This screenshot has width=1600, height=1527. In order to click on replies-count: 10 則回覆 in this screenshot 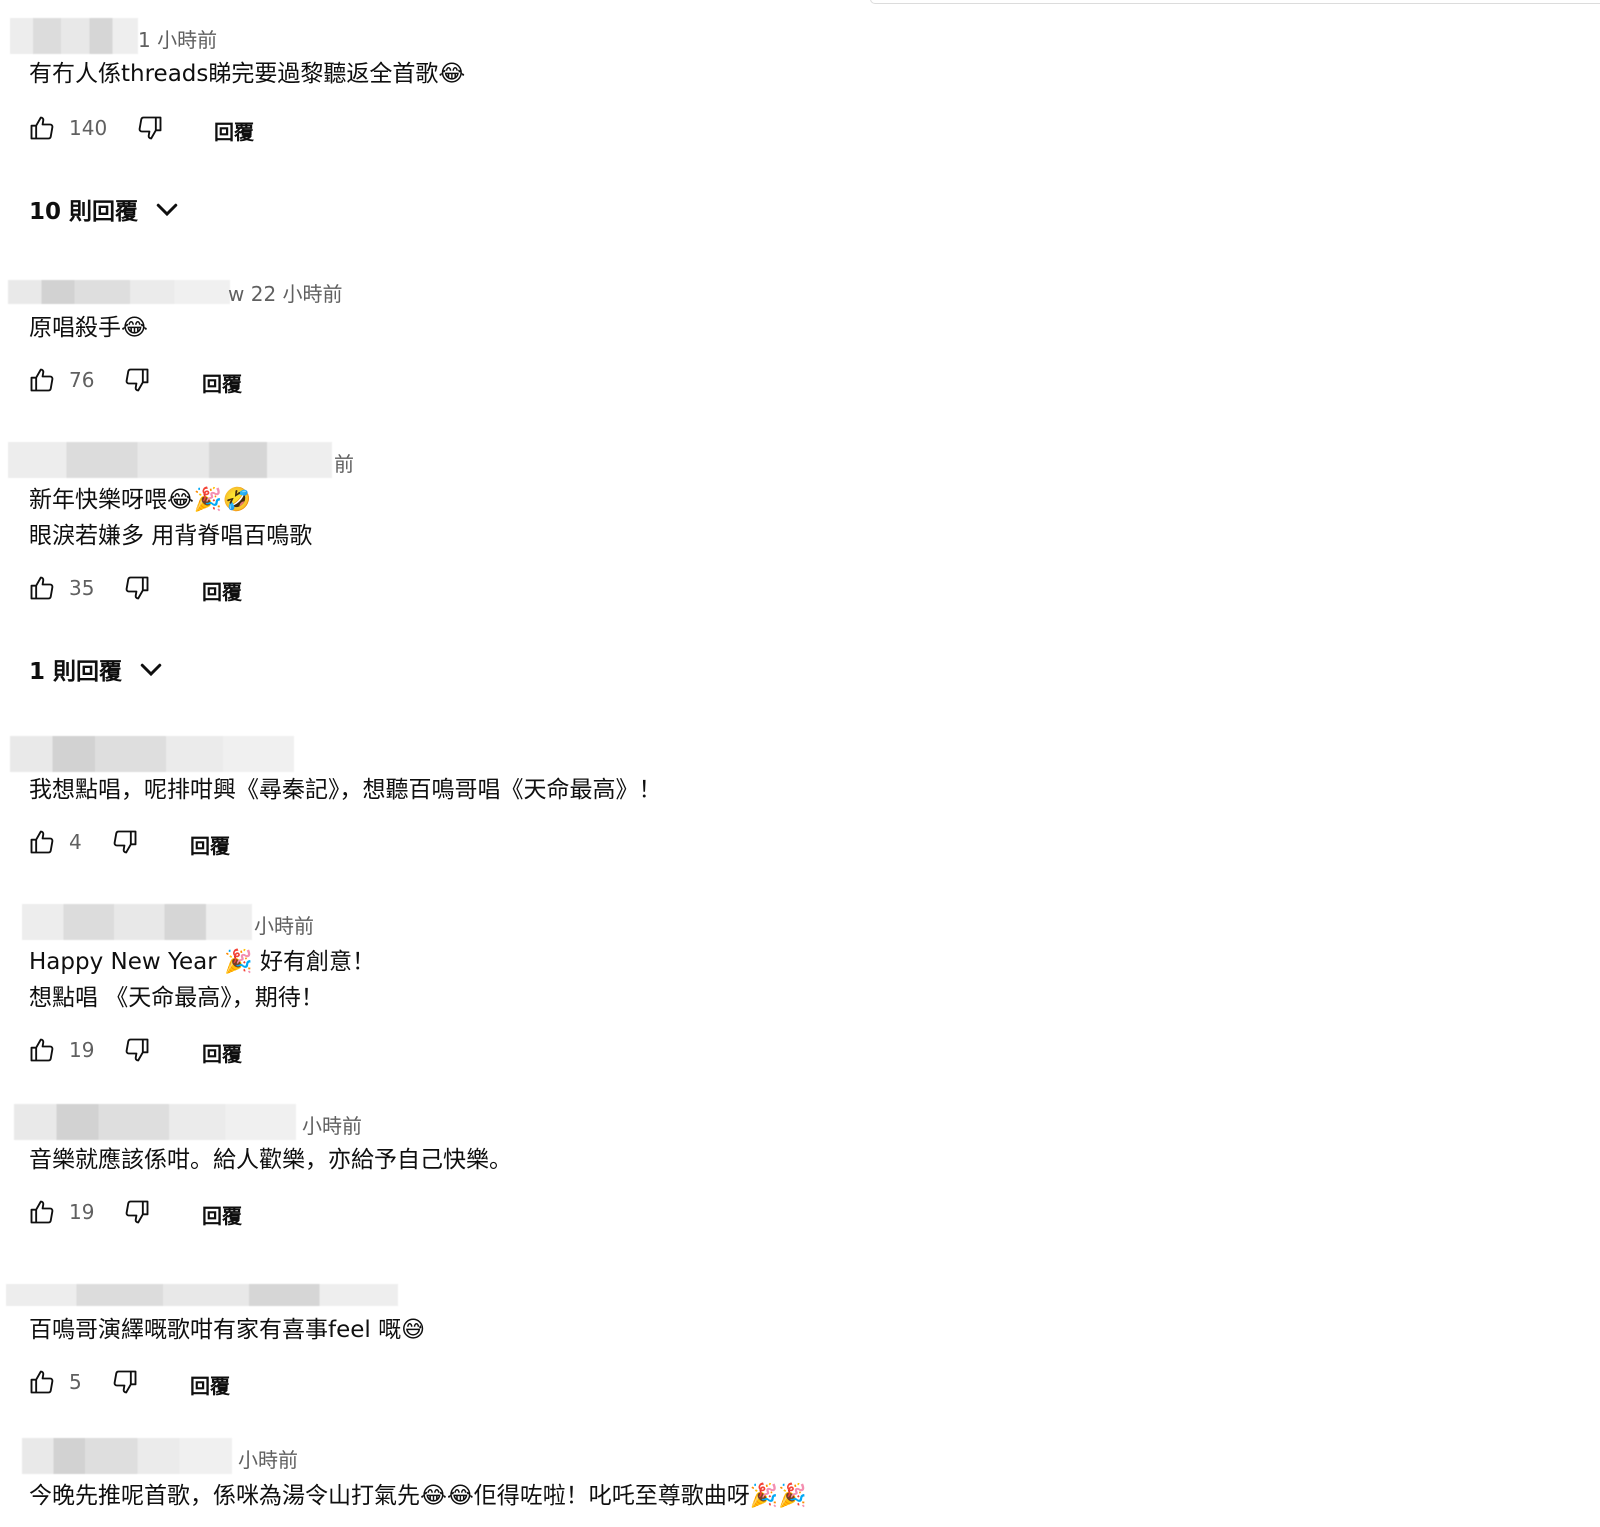, I will do `click(84, 212)`.